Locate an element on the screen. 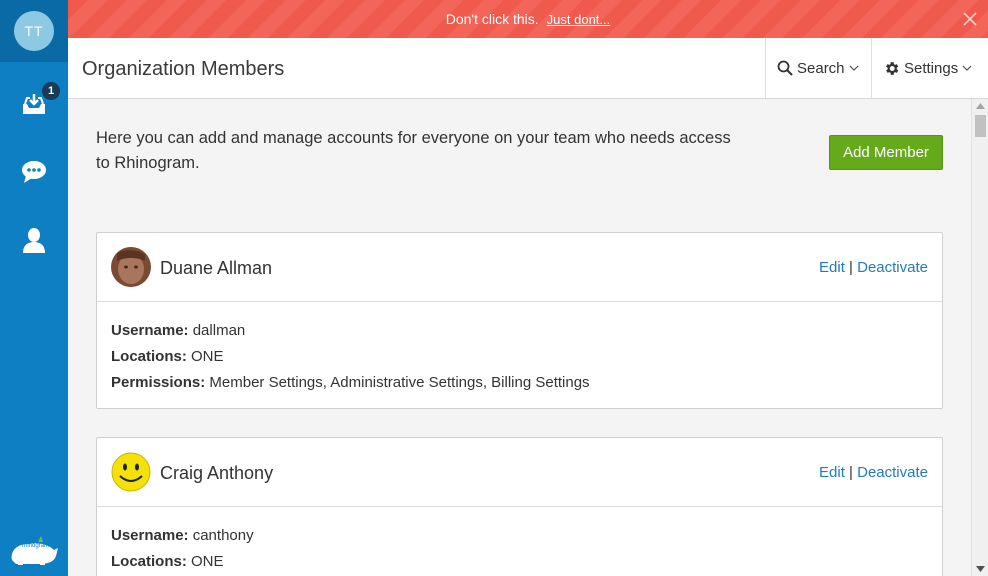 The width and height of the screenshot is (988, 576). username-row: Username: dallman is located at coordinates (519, 331).